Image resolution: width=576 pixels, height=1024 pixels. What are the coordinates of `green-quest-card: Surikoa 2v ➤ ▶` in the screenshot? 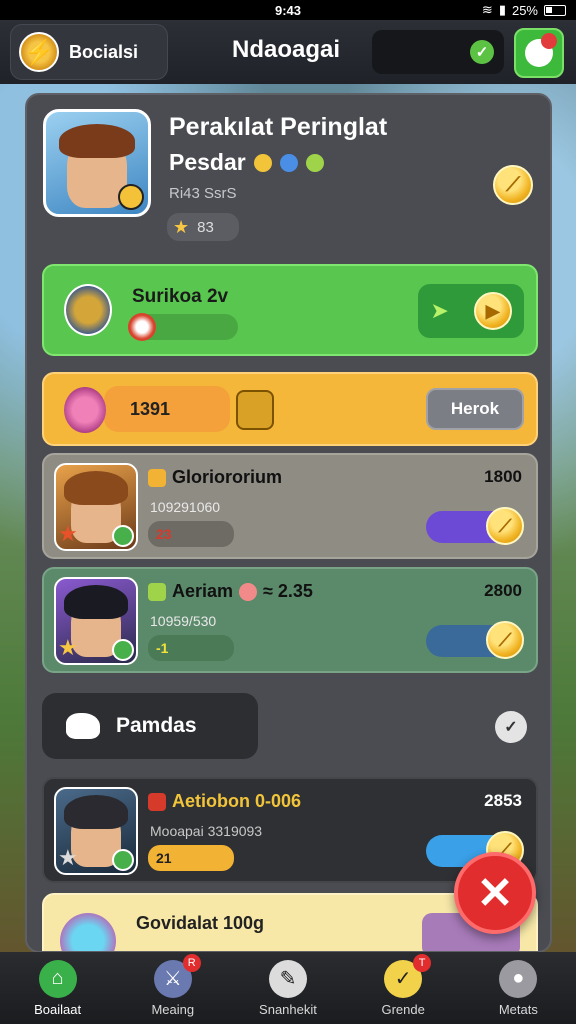 It's located at (290, 310).